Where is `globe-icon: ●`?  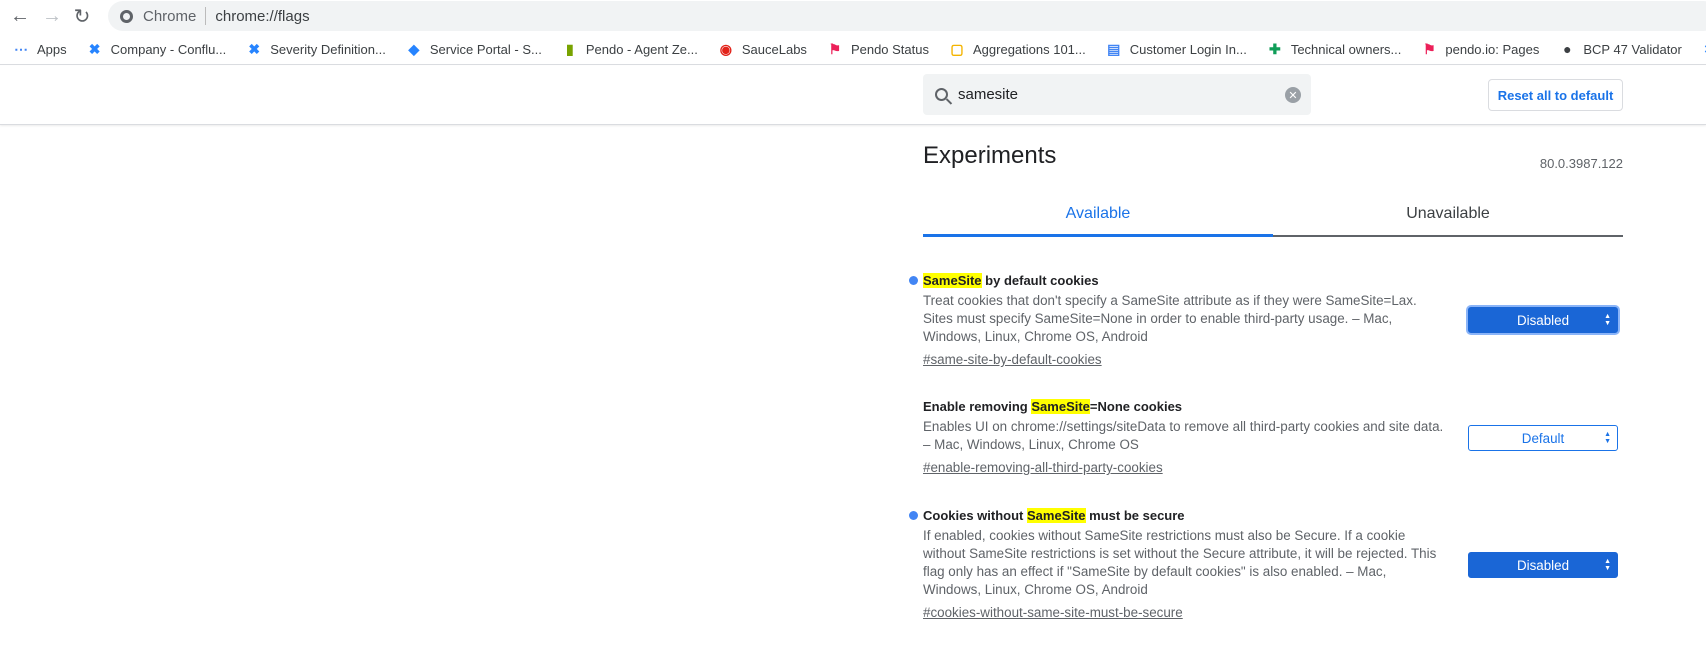
globe-icon: ● is located at coordinates (1567, 49).